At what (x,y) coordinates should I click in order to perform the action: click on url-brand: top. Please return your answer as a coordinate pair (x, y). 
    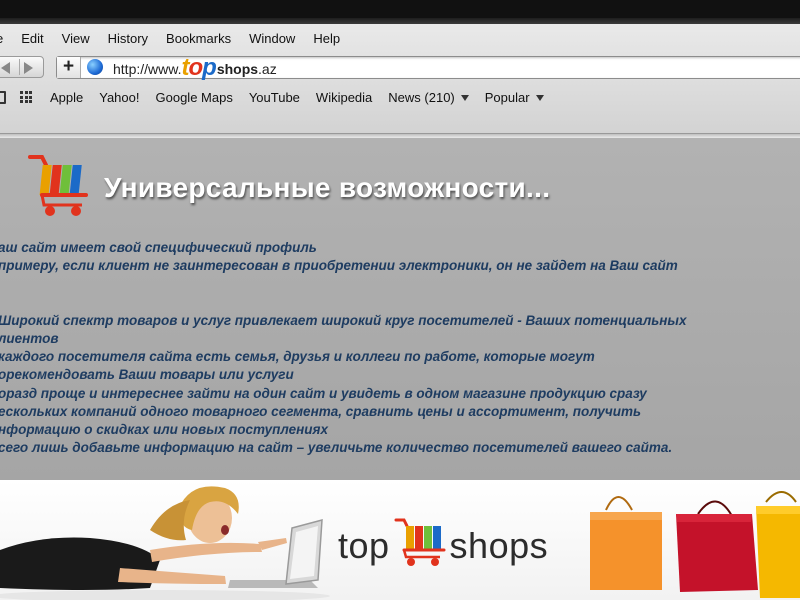
    Looking at the image, I should click on (198, 68).